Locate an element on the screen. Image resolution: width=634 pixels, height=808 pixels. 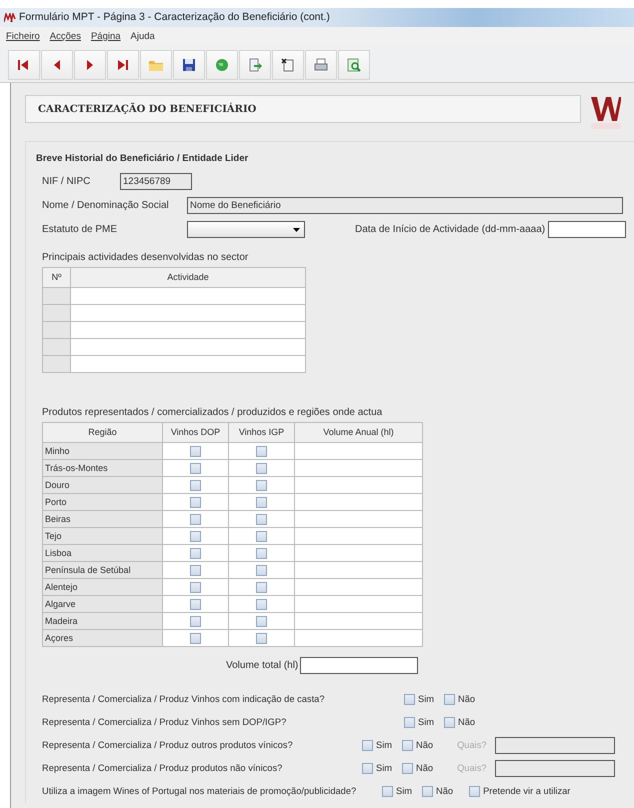
caret-icon is located at coordinates (296, 230).